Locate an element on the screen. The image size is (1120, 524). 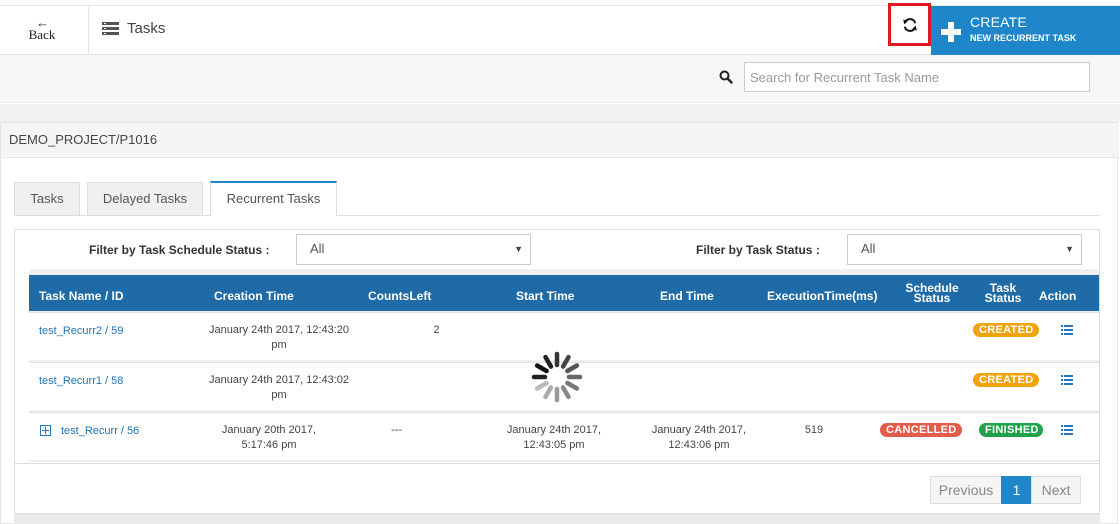
create-label: CREATE is located at coordinates (998, 22).